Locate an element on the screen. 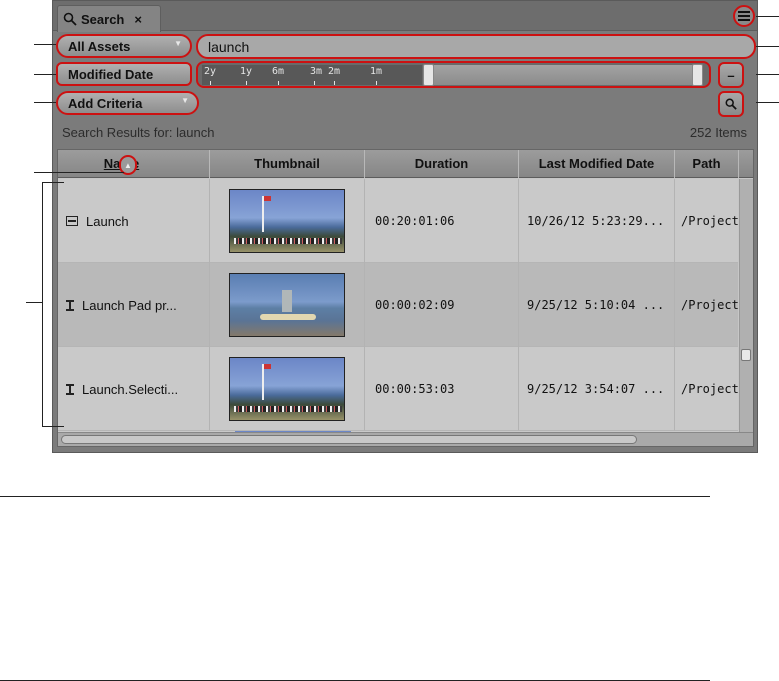  duration-cell: 00:00:53:03 is located at coordinates (442, 389).